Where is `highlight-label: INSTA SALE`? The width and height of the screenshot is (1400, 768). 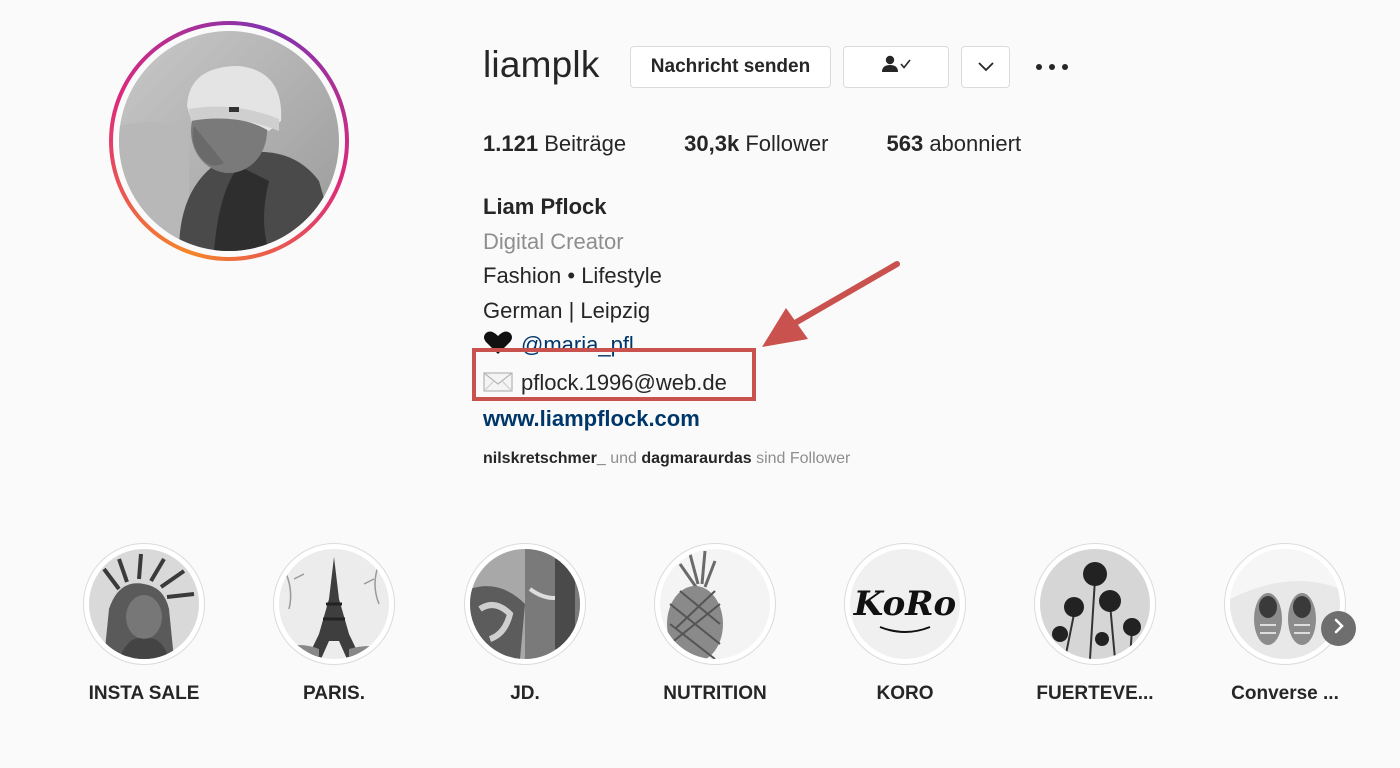
highlight-label: INSTA SALE is located at coordinates (144, 693).